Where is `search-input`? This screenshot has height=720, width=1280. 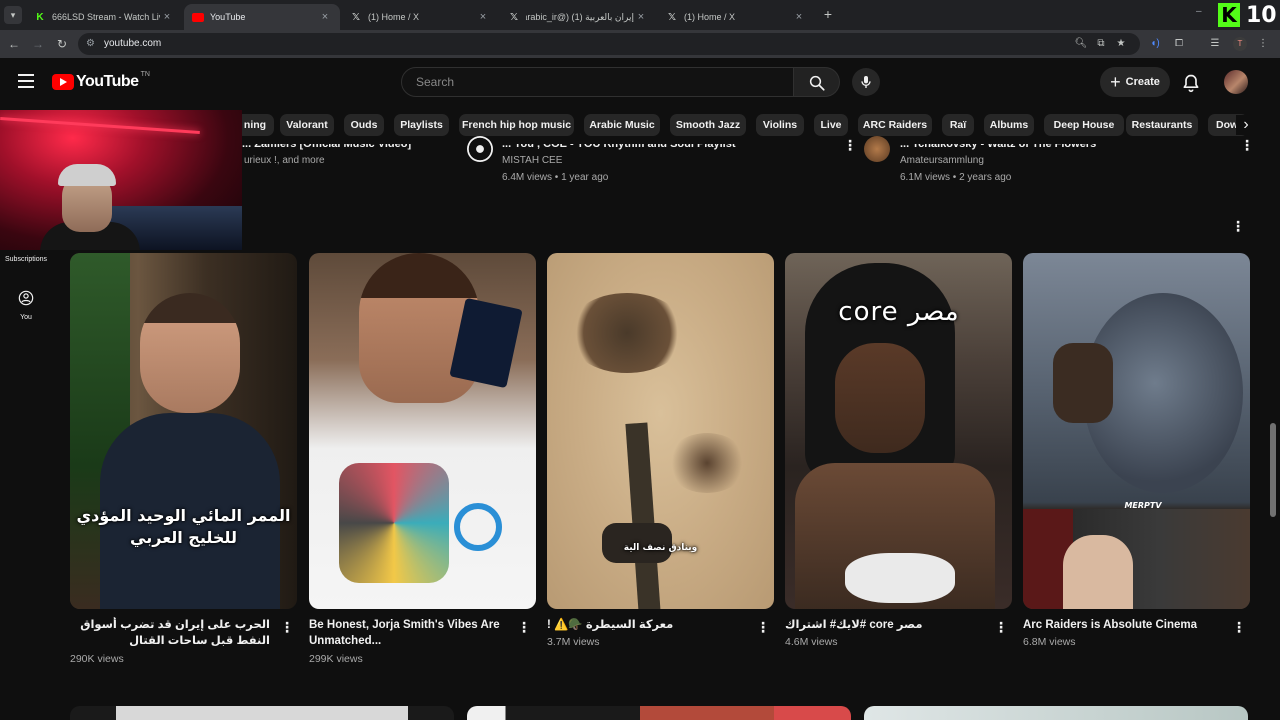
search-input is located at coordinates (597, 82).